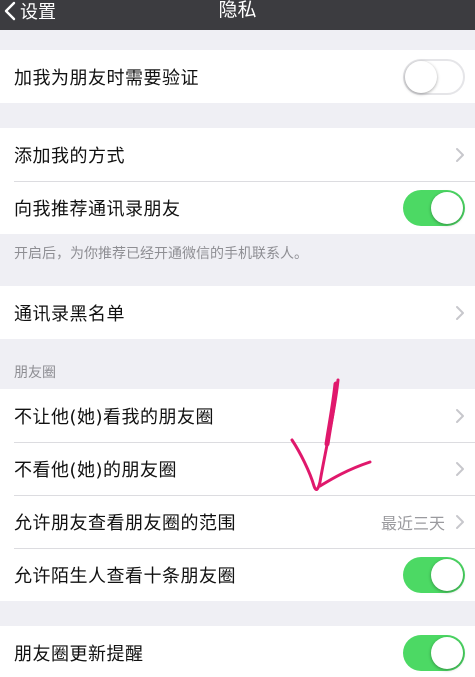  I want to click on verify-friend-row: 加我为朋友时需要验证, so click(237, 76).